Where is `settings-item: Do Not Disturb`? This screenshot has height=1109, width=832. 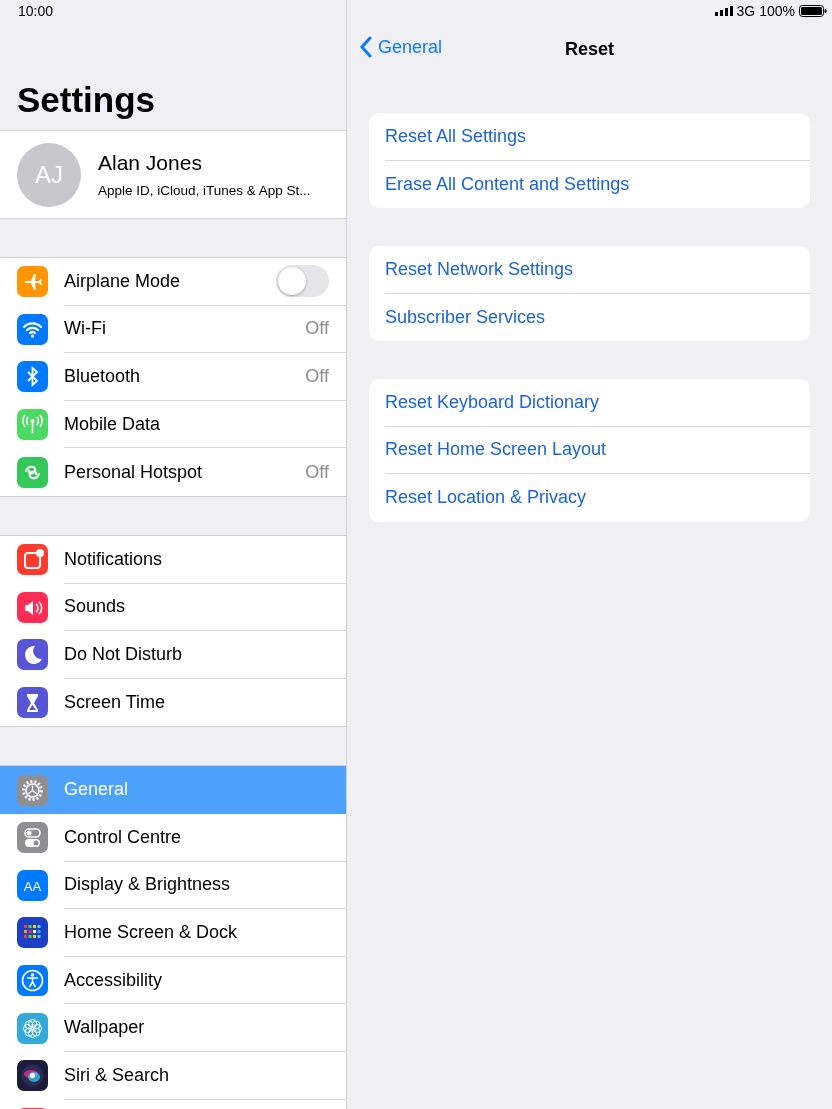
settings-item: Do Not Disturb is located at coordinates (173, 655).